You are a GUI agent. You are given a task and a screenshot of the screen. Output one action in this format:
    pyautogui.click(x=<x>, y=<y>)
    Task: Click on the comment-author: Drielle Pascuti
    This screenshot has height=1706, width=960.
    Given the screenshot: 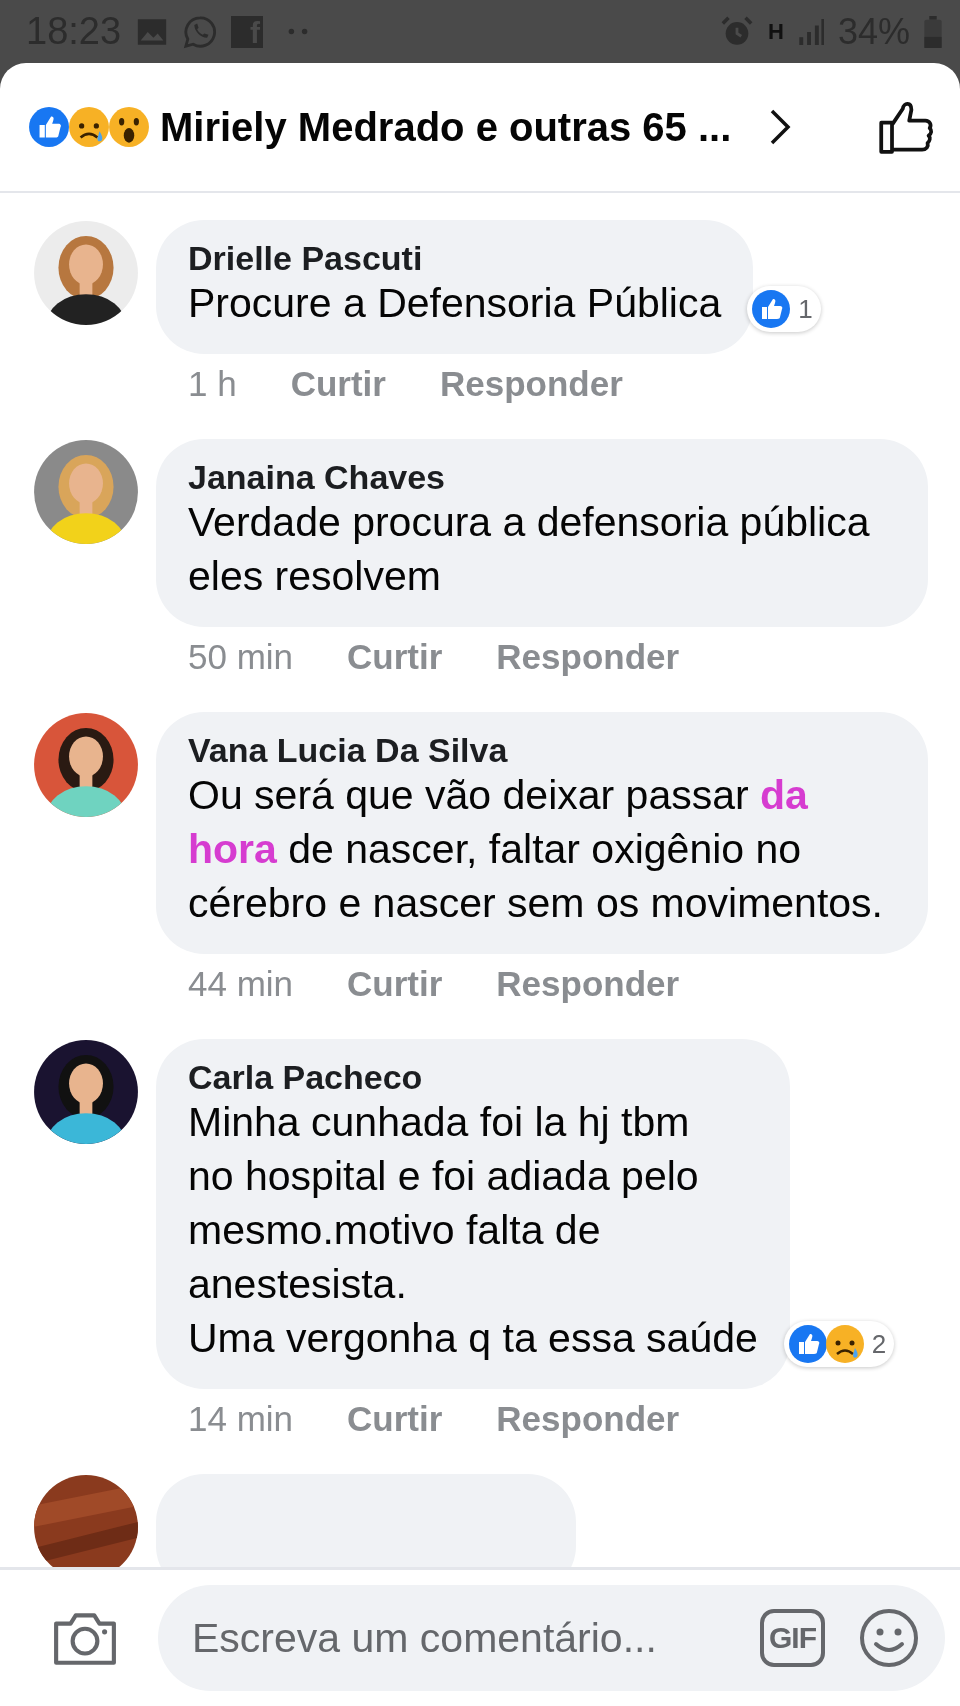 What is the action you would take?
    pyautogui.click(x=305, y=258)
    